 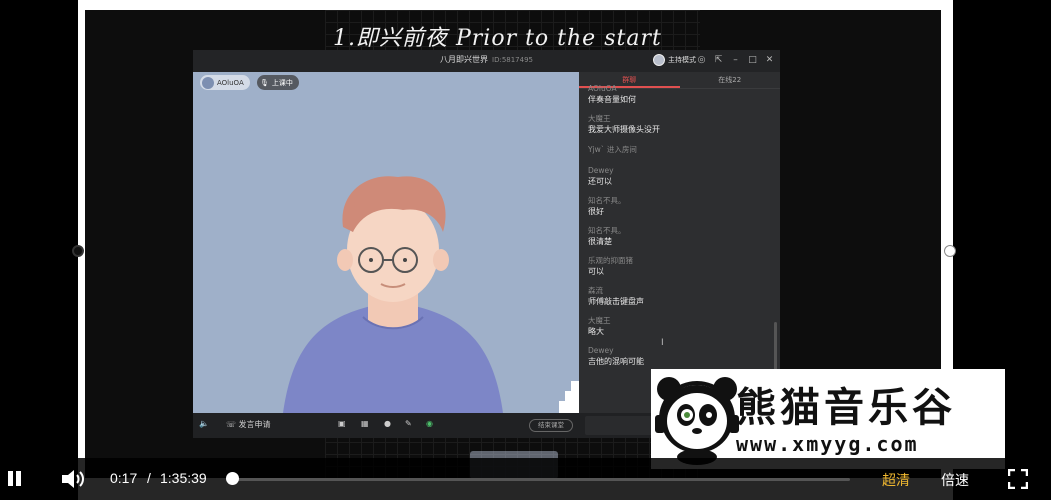 I want to click on message-text: 我爱大师摄像头没开, so click(x=624, y=129).